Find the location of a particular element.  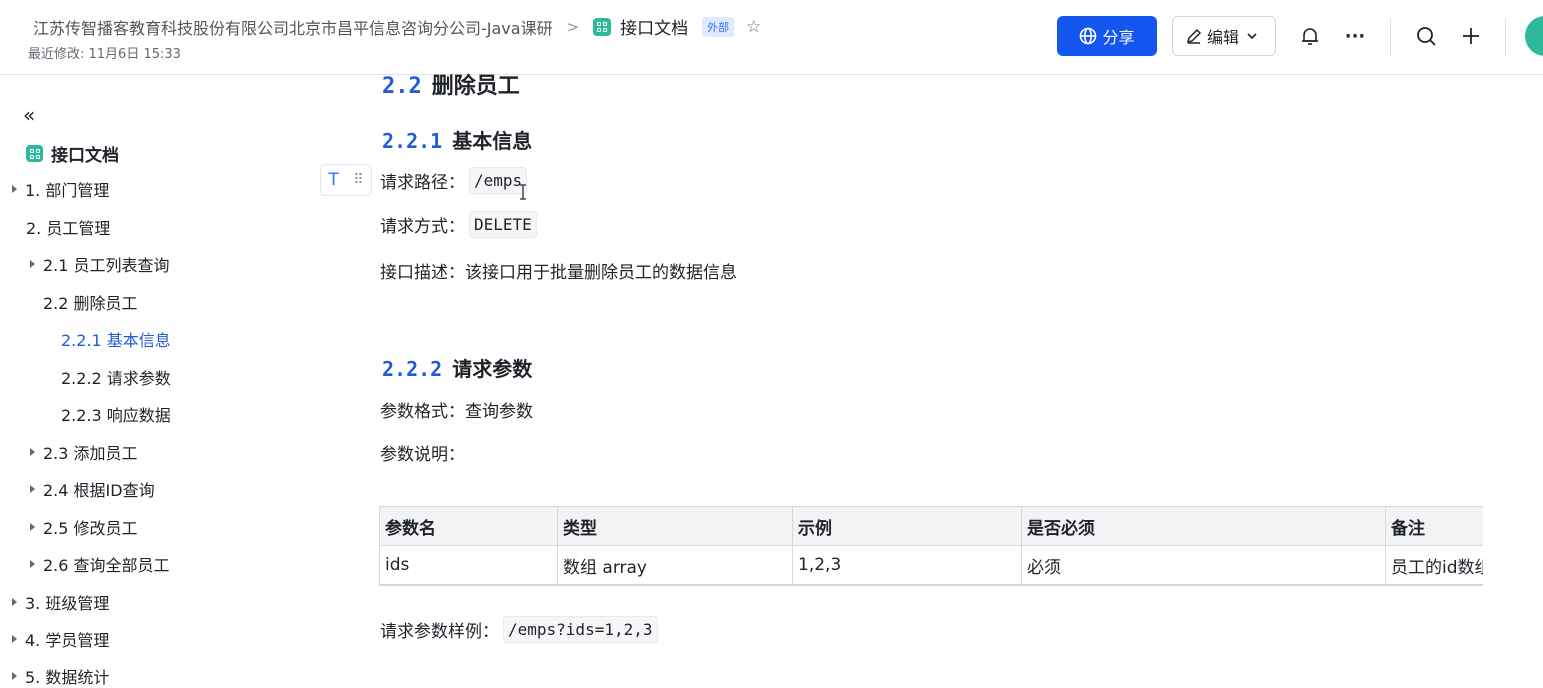

edit-button: 编辑 is located at coordinates (1224, 36).